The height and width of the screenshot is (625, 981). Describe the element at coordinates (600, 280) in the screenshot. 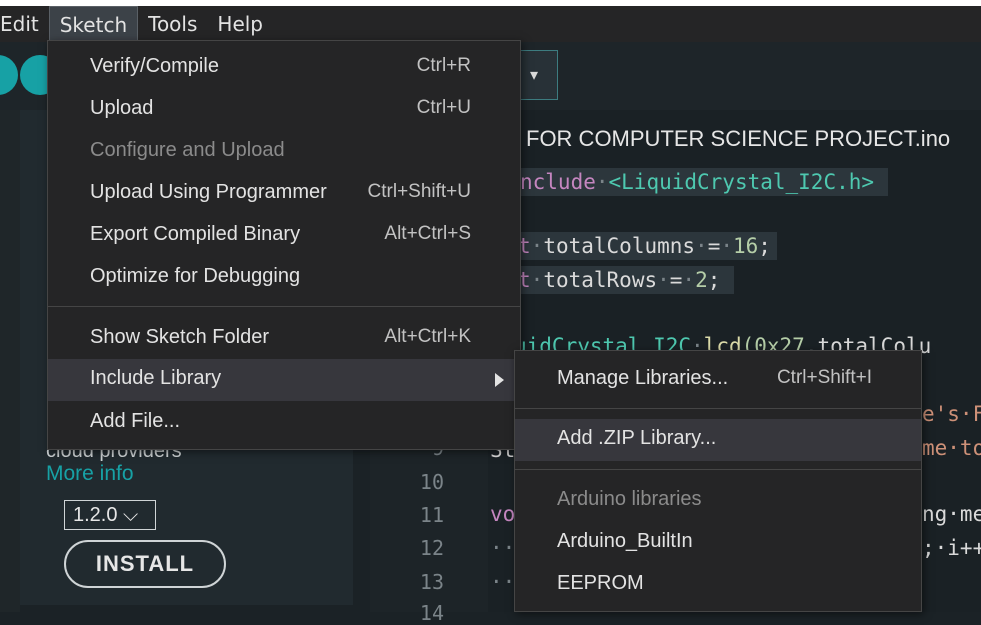

I see `code-token: totalRows` at that location.